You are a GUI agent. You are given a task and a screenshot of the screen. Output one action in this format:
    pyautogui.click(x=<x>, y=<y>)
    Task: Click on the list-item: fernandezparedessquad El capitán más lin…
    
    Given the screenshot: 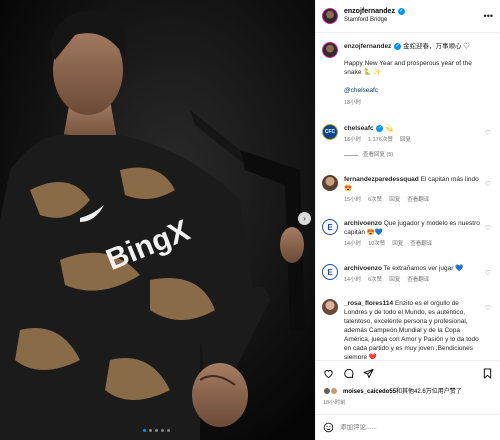 What is the action you would take?
    pyautogui.click(x=408, y=190)
    